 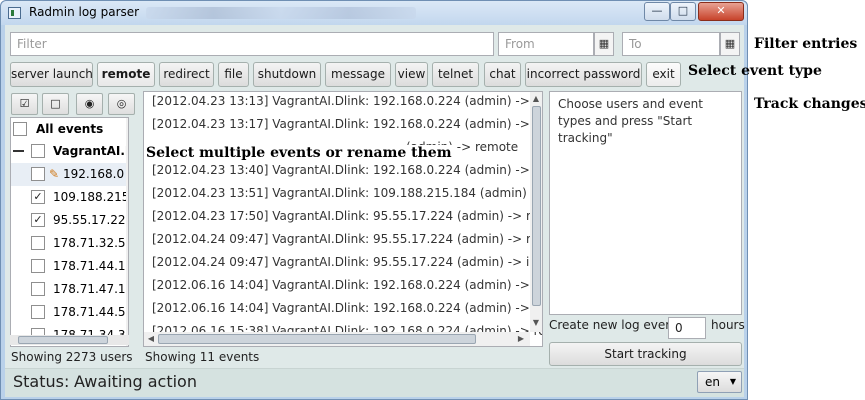 I want to click on user-label: 178.71.47.12, so click(x=91, y=289).